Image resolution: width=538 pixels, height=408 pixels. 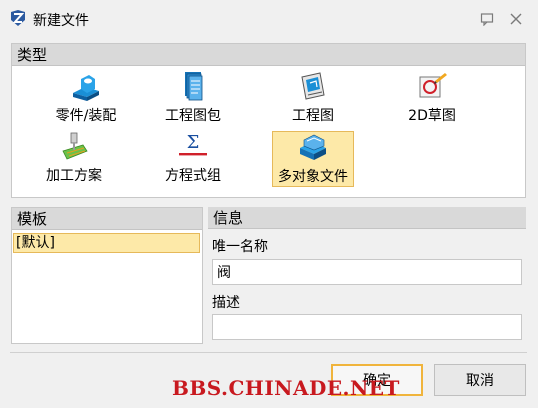 What do you see at coordinates (268, 352) in the screenshot?
I see `separator` at bounding box center [268, 352].